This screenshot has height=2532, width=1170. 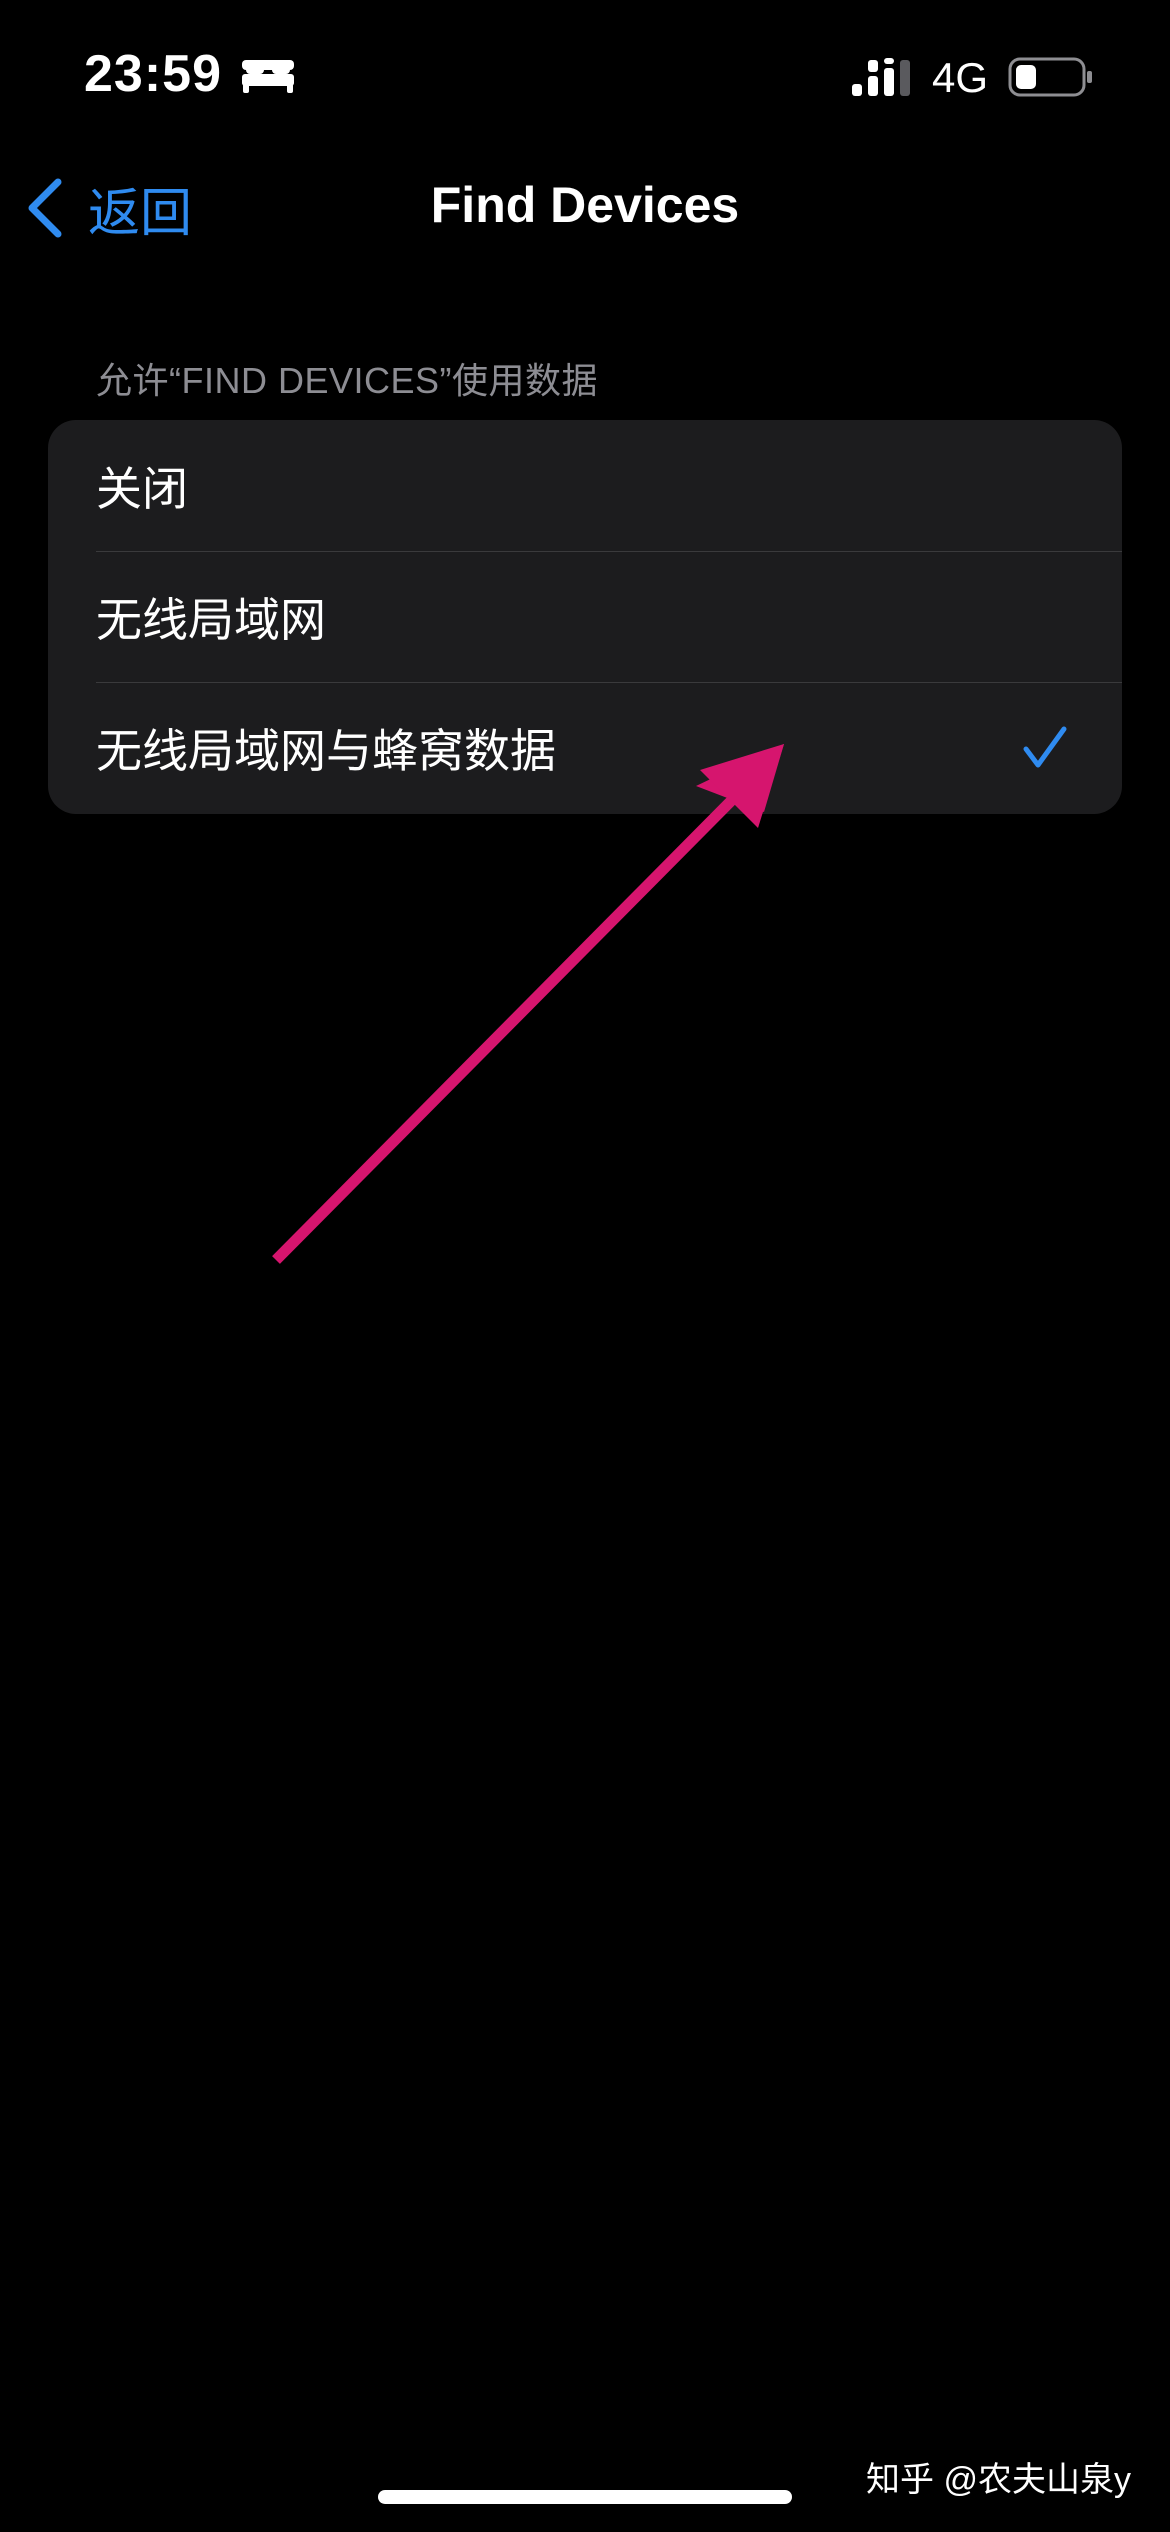 I want to click on option-label: 关闭, so click(x=142, y=488).